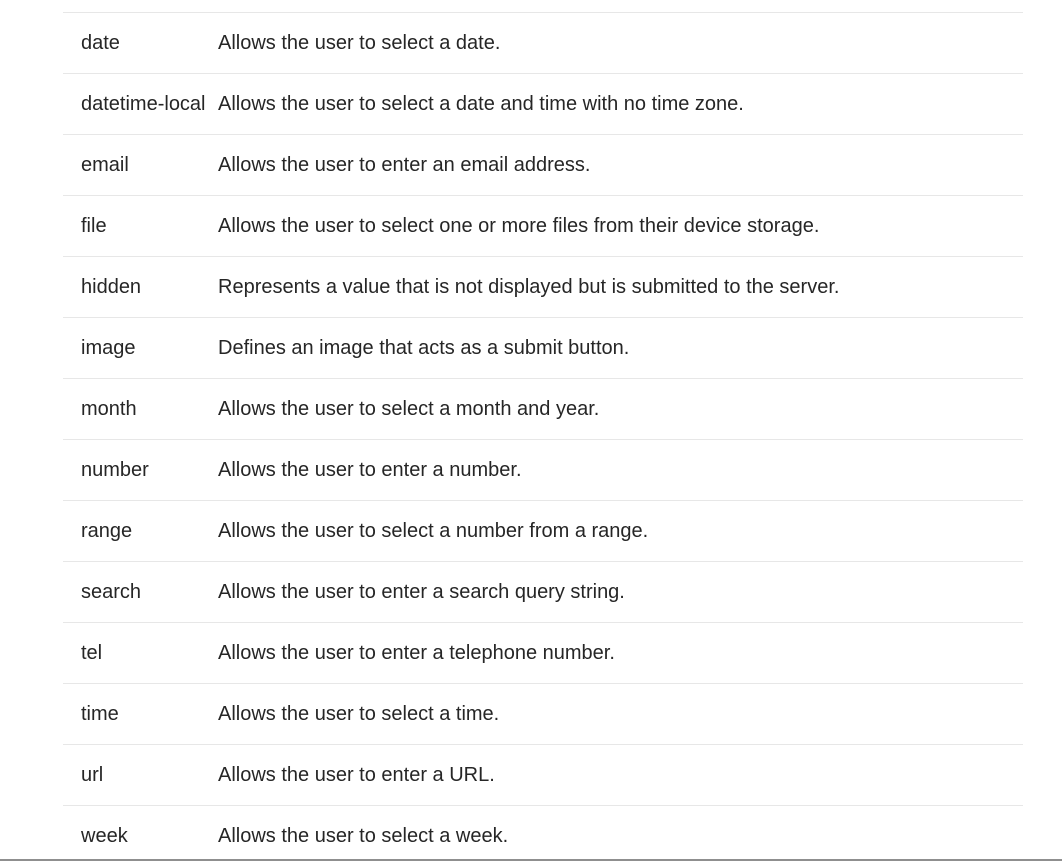 The width and height of the screenshot is (1062, 861). I want to click on input-type-cell: month, so click(109, 409).